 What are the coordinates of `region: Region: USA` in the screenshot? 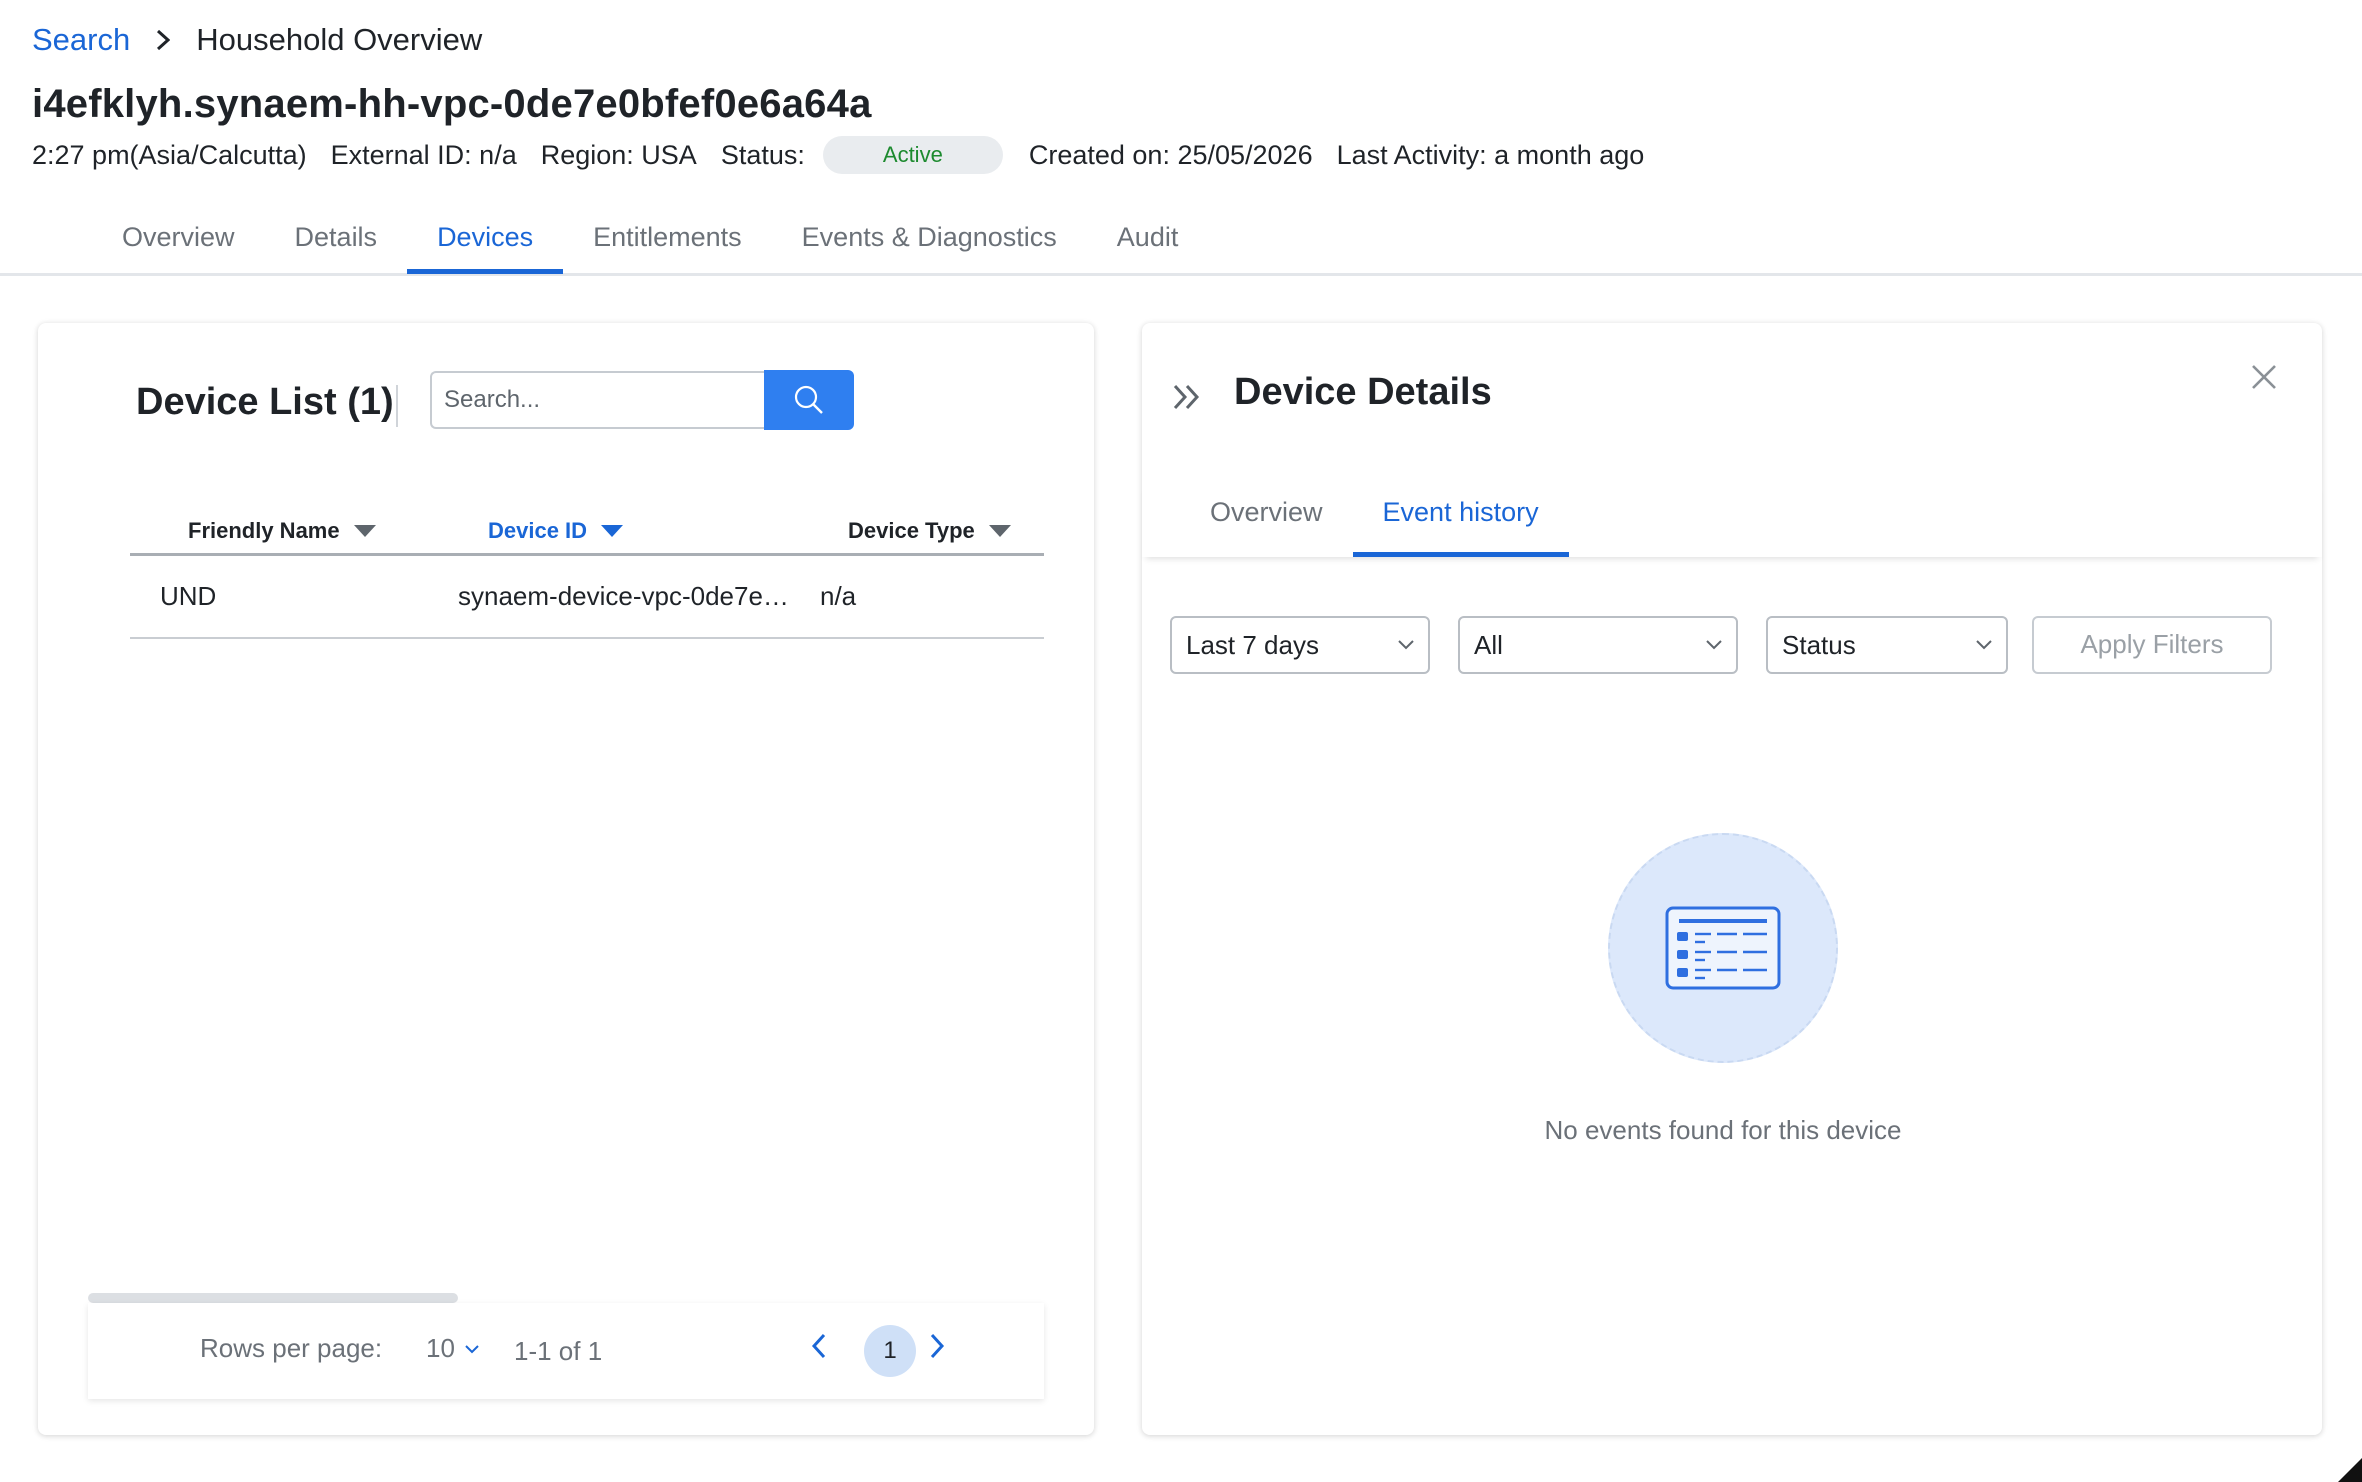 It's located at (618, 154).